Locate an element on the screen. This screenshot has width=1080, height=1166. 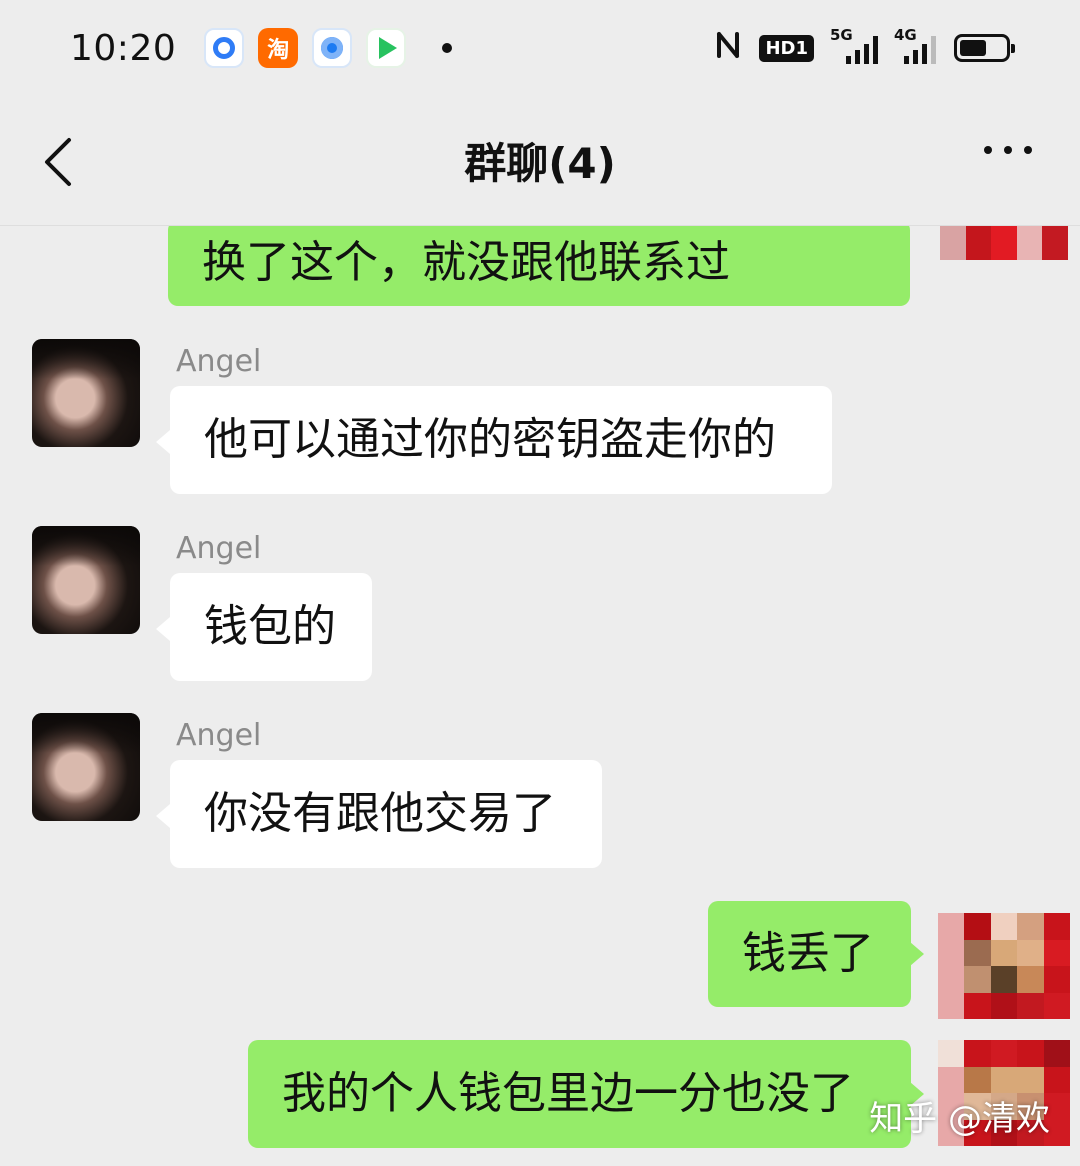
message-bubble: 我的个人钱包里边一分也没了 is located at coordinates (579, 1094).